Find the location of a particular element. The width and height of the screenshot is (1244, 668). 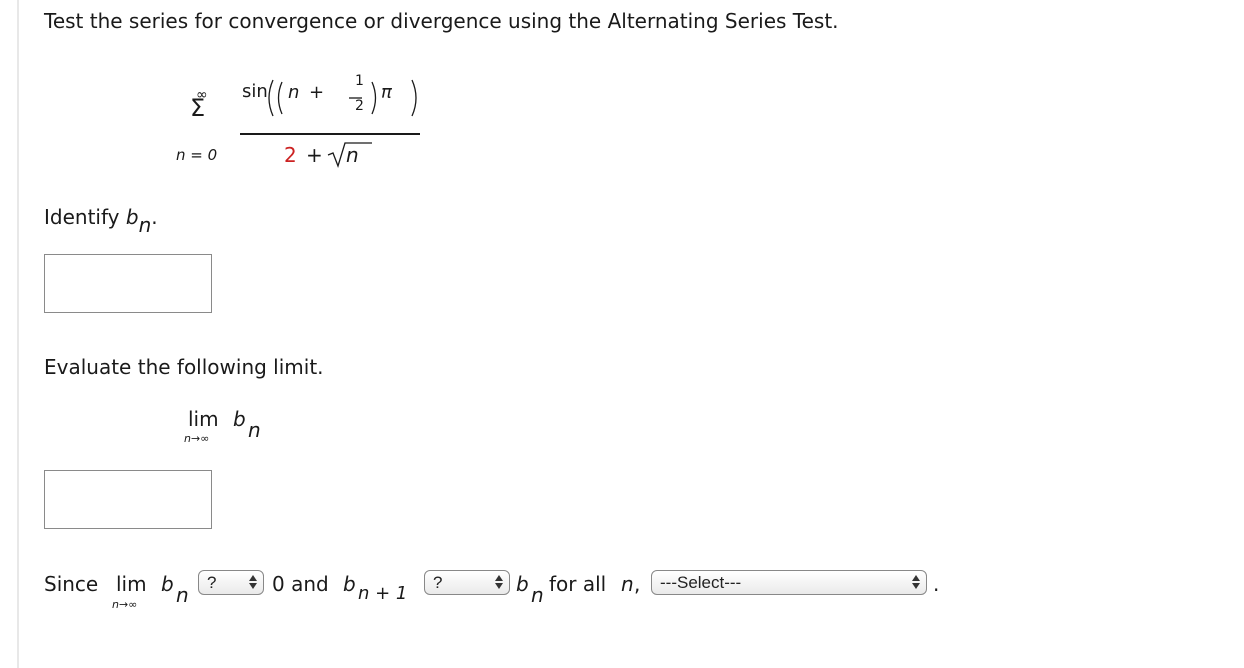

b-n-plus-1-sub: n + 1 is located at coordinates (383, 593).